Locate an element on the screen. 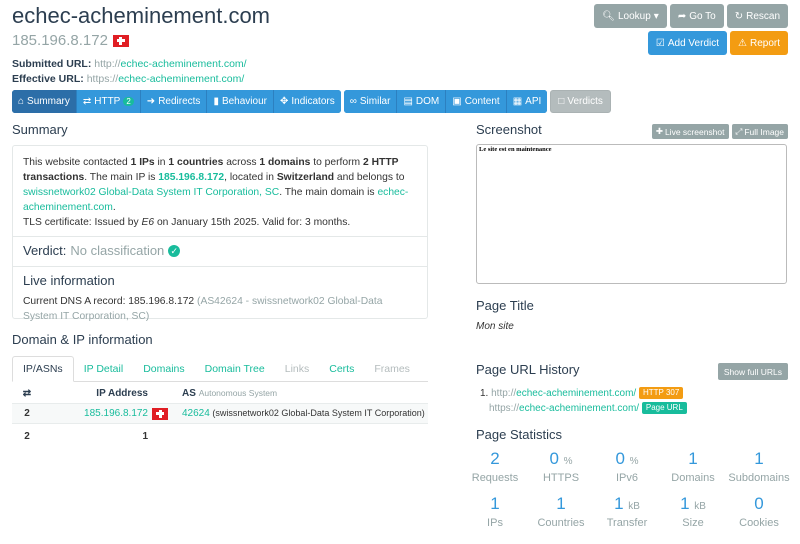 The height and width of the screenshot is (544, 800). thumbs-up-icon: ☑ is located at coordinates (660, 43).